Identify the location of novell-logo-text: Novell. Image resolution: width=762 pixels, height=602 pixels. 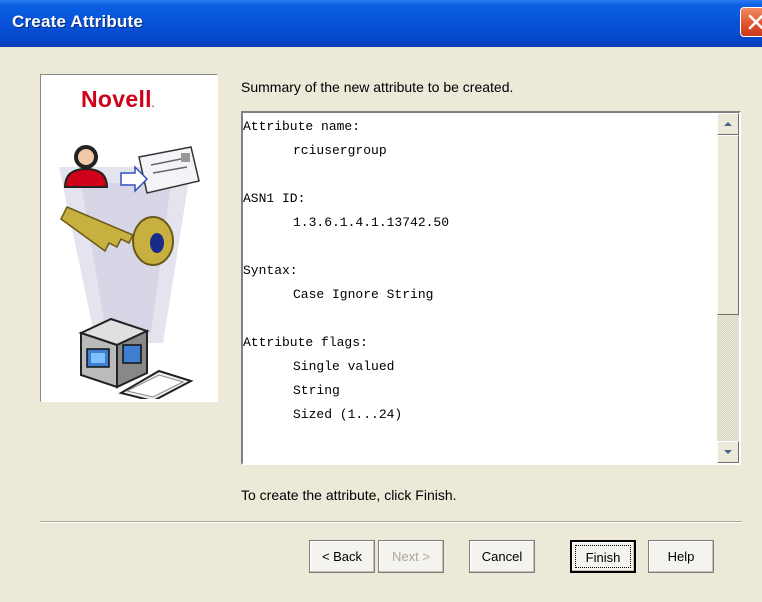
(116, 99).